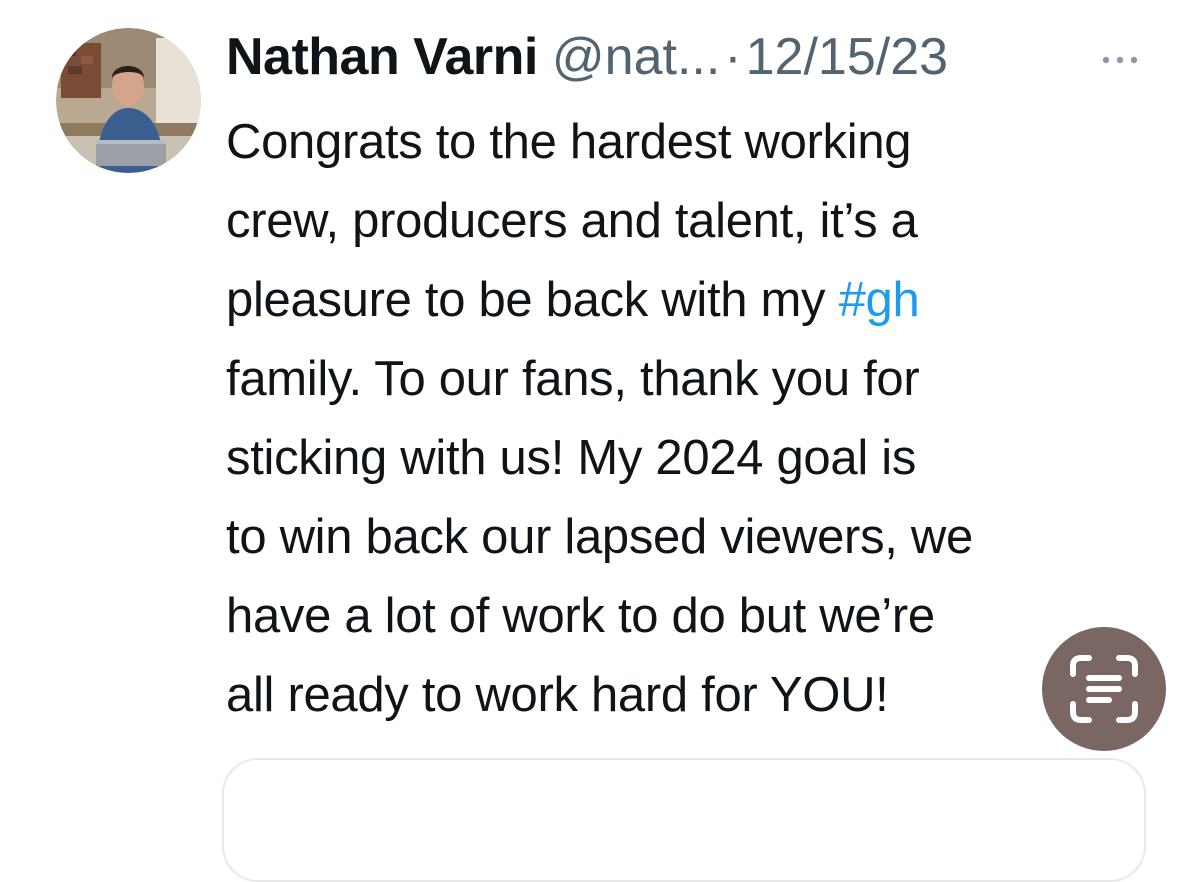  Describe the element at coordinates (684, 820) in the screenshot. I see `embedded-card` at that location.